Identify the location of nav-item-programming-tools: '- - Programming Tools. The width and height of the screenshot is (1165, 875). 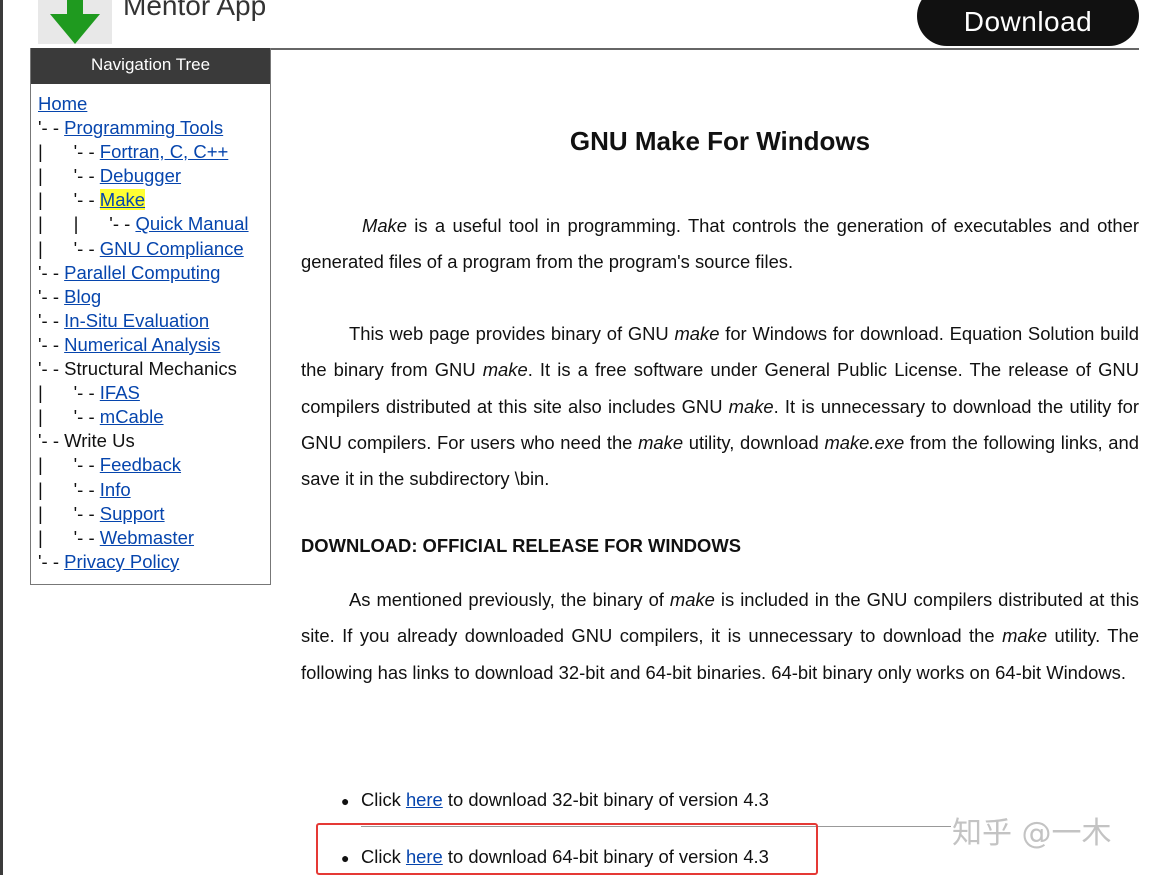
(154, 128).